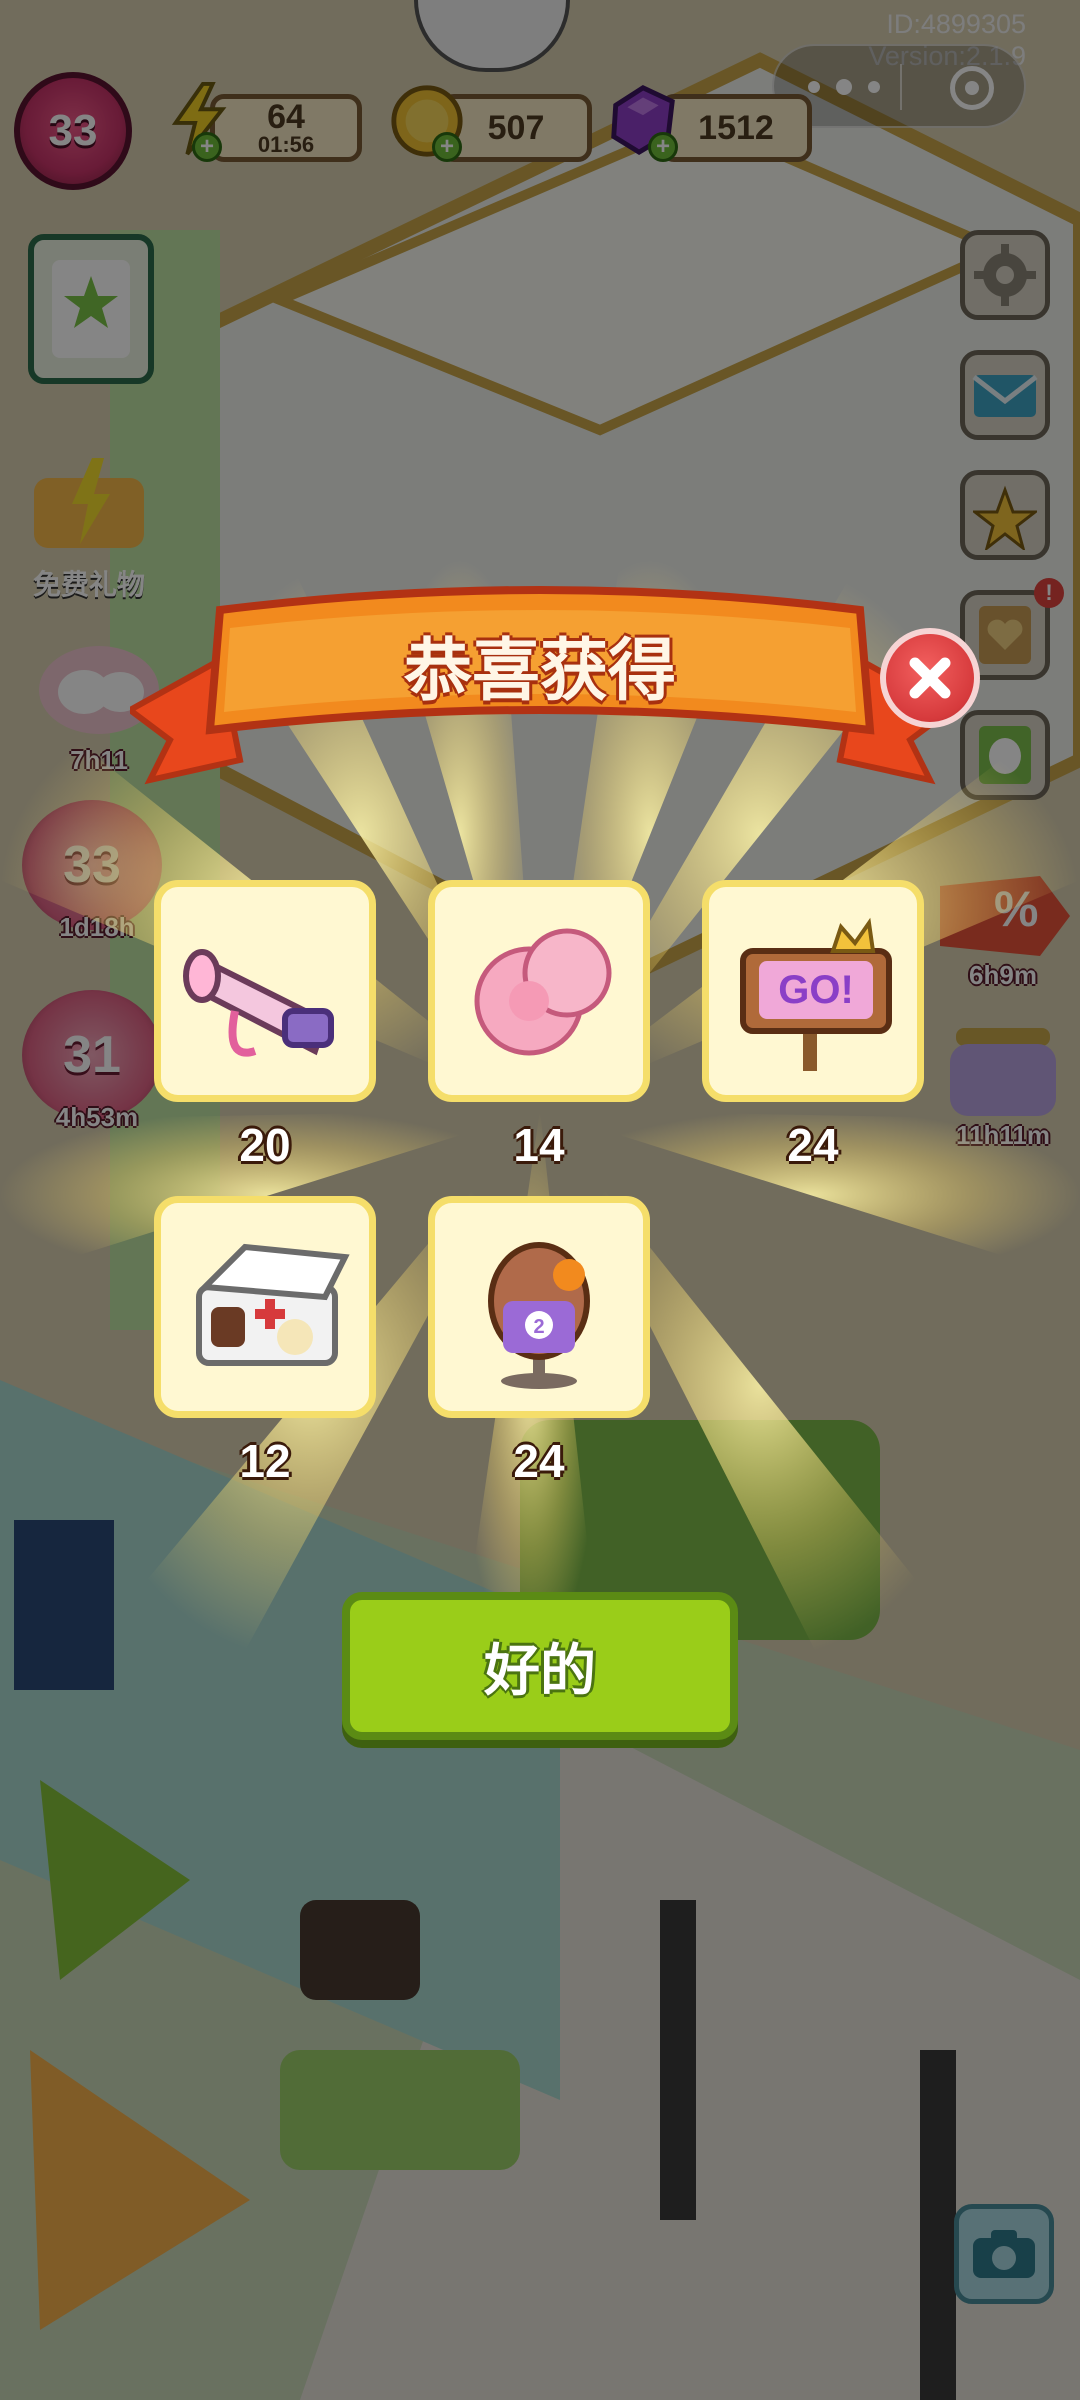 The width and height of the screenshot is (1080, 2400). I want to click on close-icon, so click(930, 678).